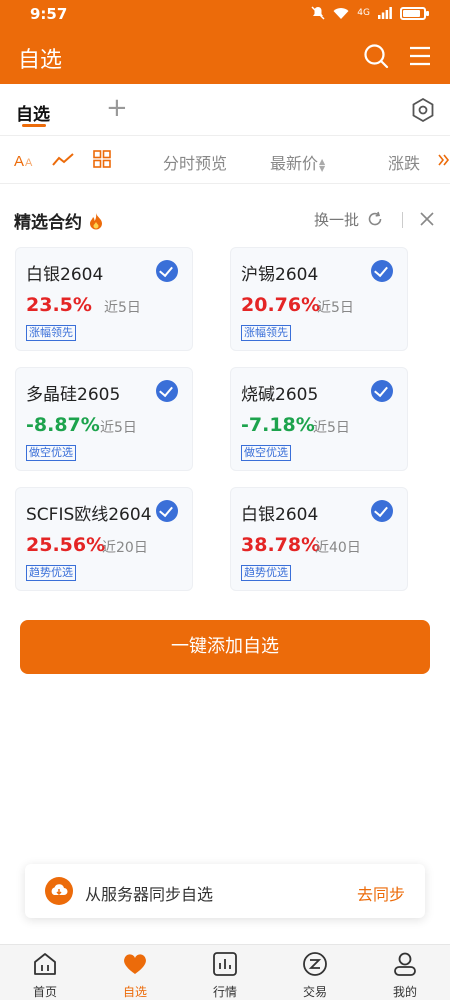  What do you see at coordinates (318, 13) in the screenshot?
I see `mute-icon` at bounding box center [318, 13].